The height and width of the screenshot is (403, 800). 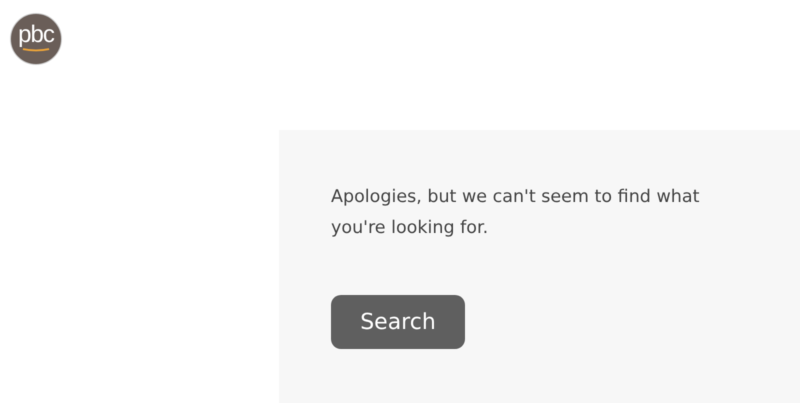 I want to click on error-message: Apologies, but we can't seem to find what you're looking for., so click(x=515, y=213).